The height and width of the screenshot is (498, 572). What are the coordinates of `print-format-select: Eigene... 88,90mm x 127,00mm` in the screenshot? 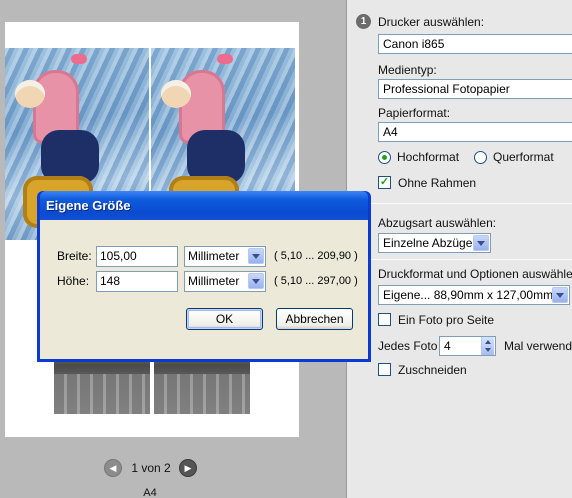 It's located at (474, 295).